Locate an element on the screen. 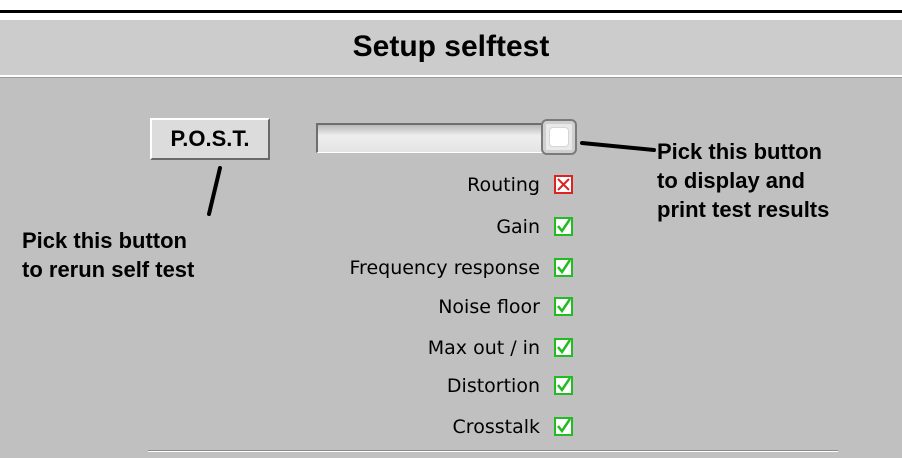 The width and height of the screenshot is (902, 458). results-pointer-line is located at coordinates (618, 146).